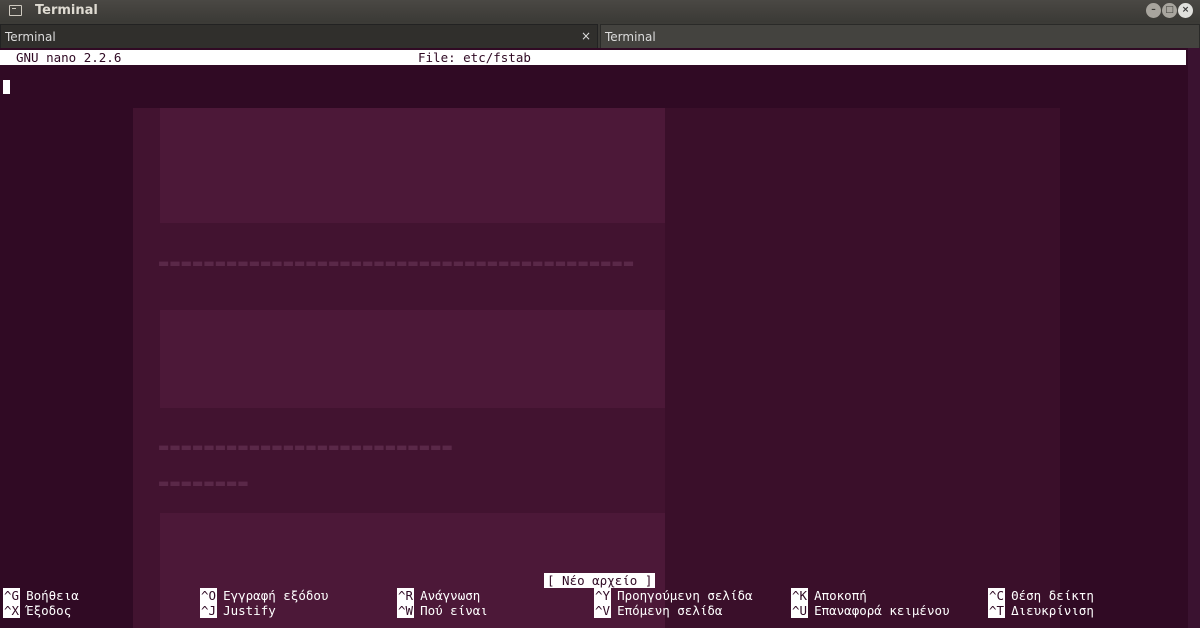 The width and height of the screenshot is (1200, 628). I want to click on nano-filename: File: etc/fstab, so click(474, 57).